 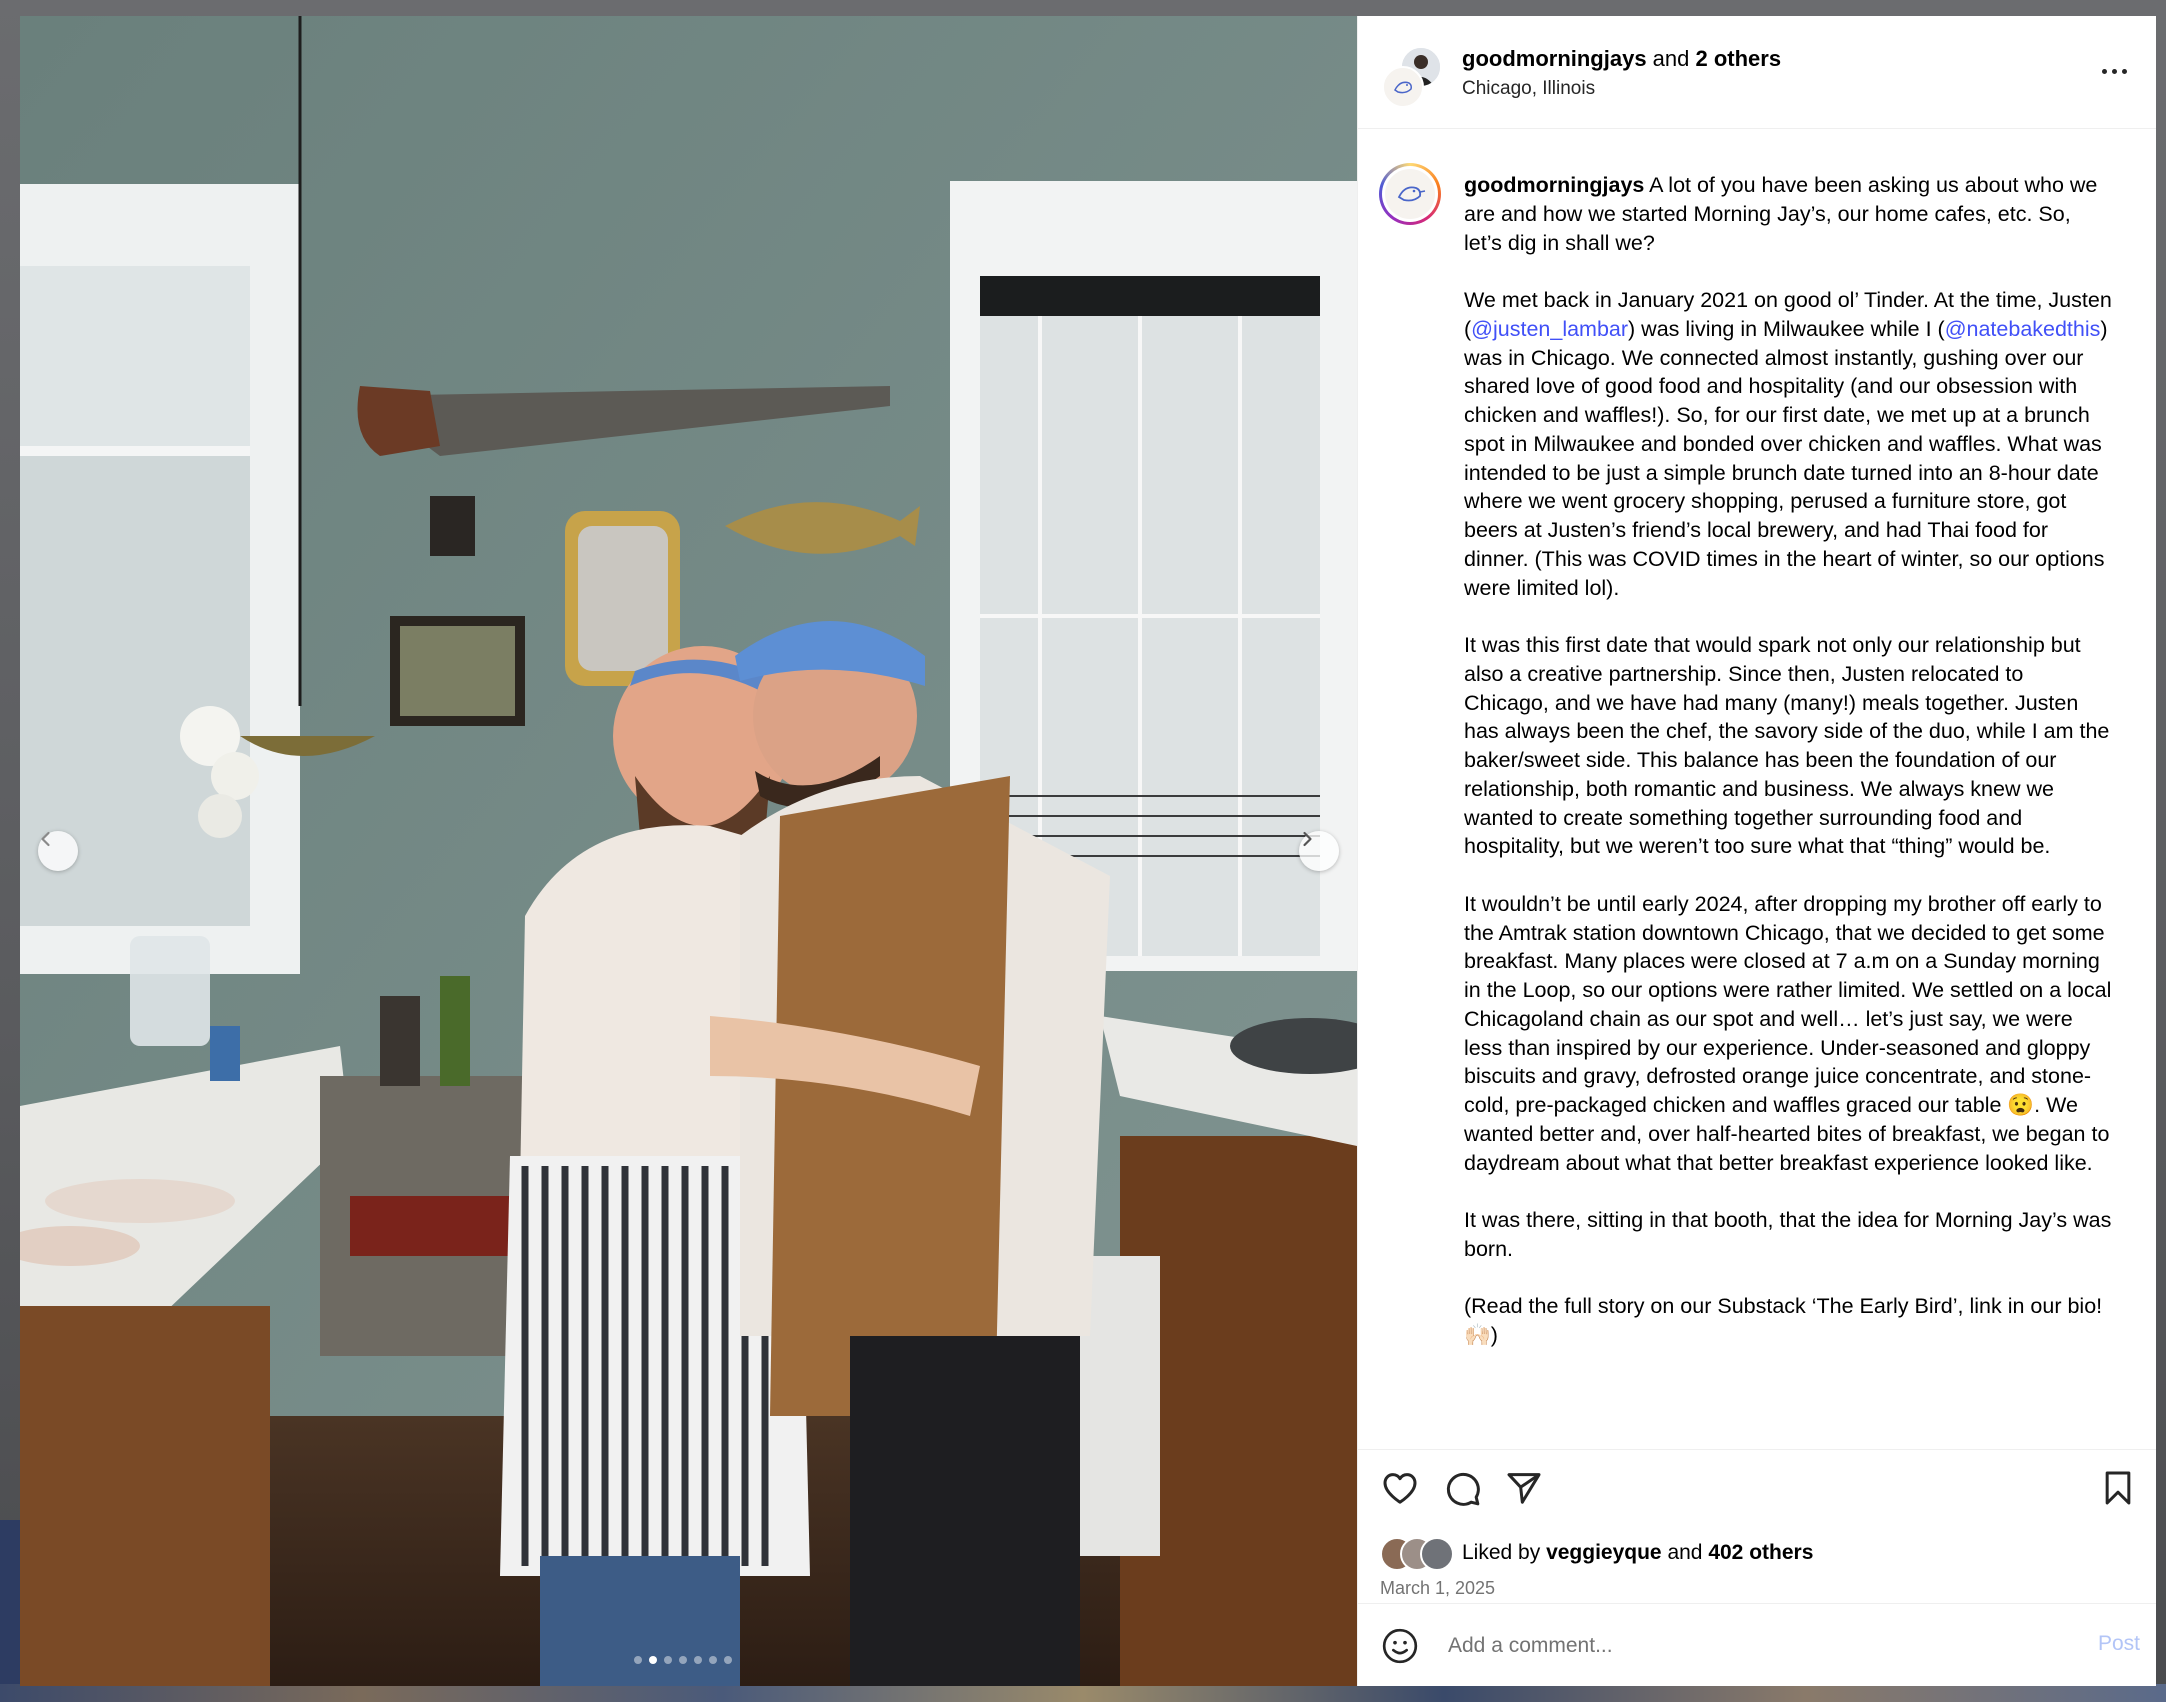 What do you see at coordinates (1083, 1693) in the screenshot?
I see `backdrop-grid-strip` at bounding box center [1083, 1693].